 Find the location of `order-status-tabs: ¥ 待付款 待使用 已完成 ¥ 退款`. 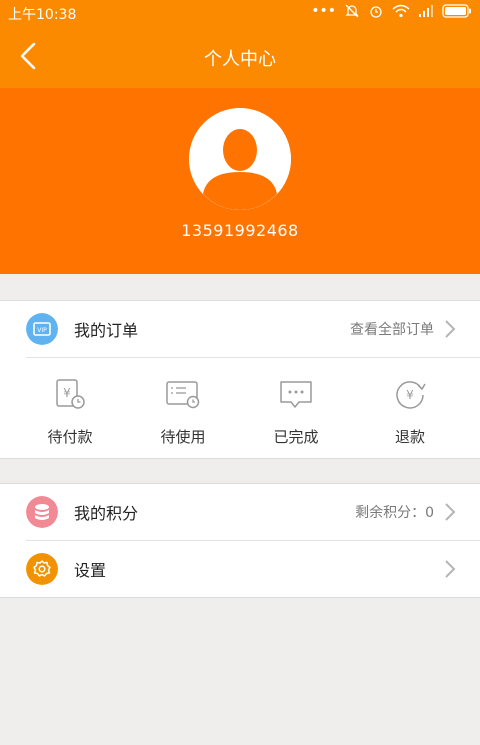

order-status-tabs: ¥ 待付款 待使用 已完成 ¥ 退款 is located at coordinates (240, 408).